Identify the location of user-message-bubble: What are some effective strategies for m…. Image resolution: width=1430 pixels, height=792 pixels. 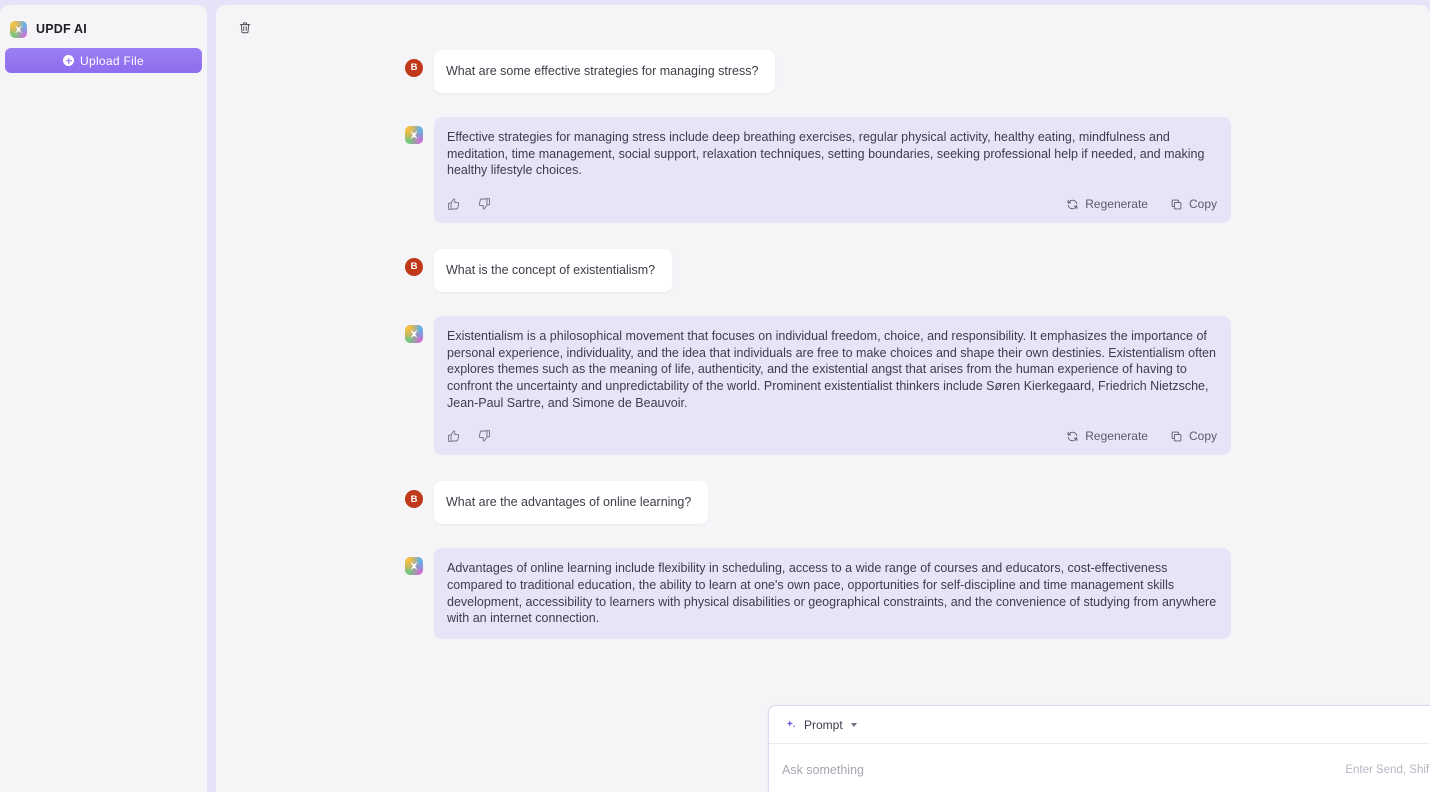
(605, 72).